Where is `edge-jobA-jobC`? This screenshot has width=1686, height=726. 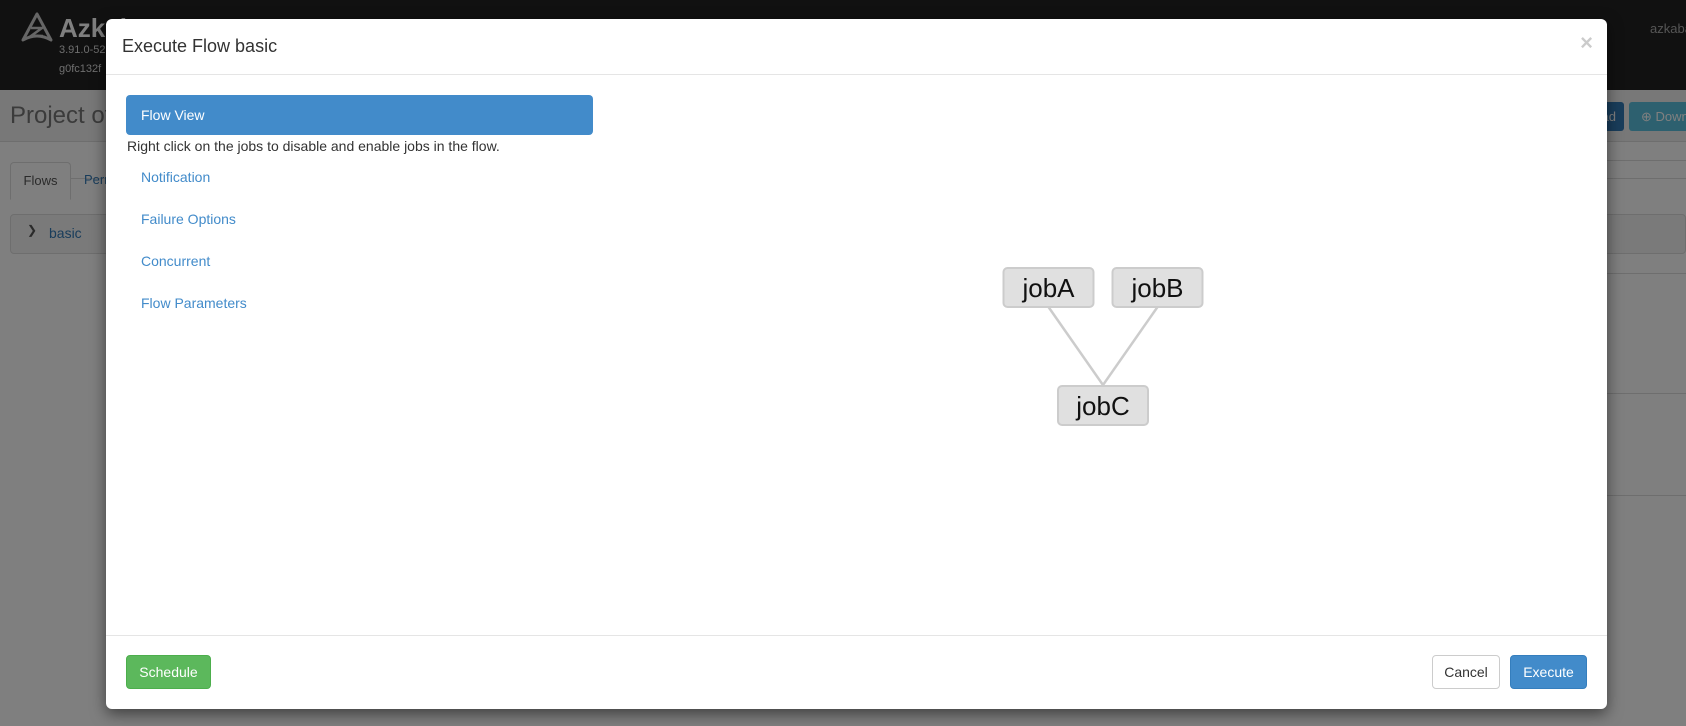 edge-jobA-jobC is located at coordinates (1076, 346).